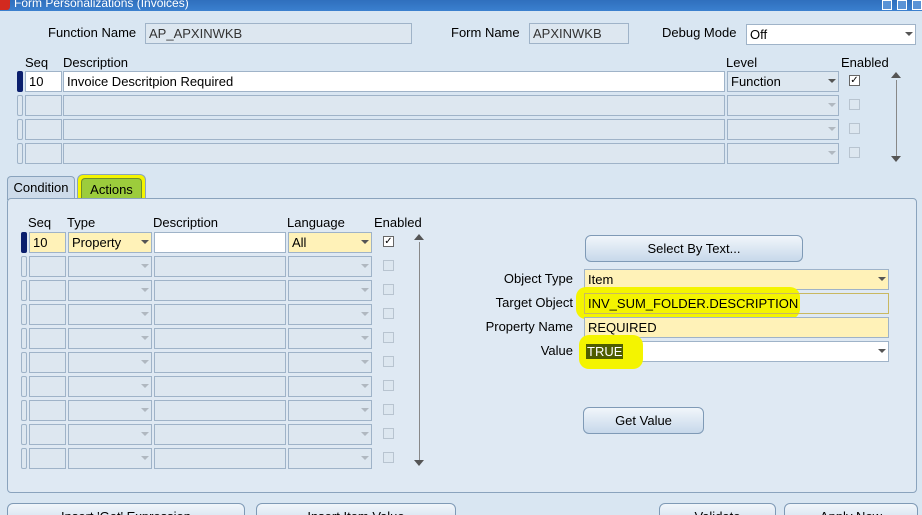  What do you see at coordinates (579, 33) in the screenshot?
I see `form-name-field: APXINWKB` at bounding box center [579, 33].